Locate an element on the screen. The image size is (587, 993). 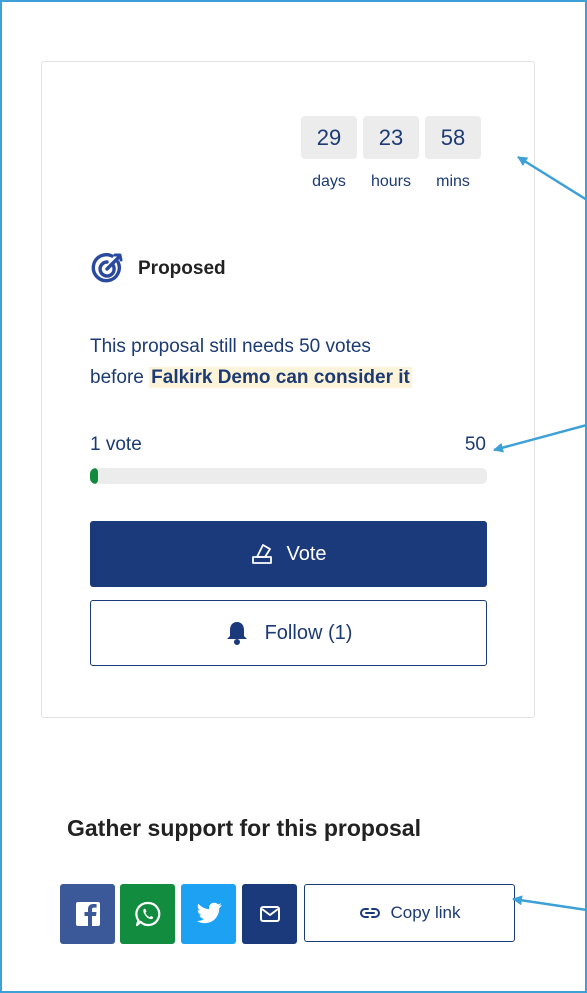
status-label: Proposed is located at coordinates (182, 268).